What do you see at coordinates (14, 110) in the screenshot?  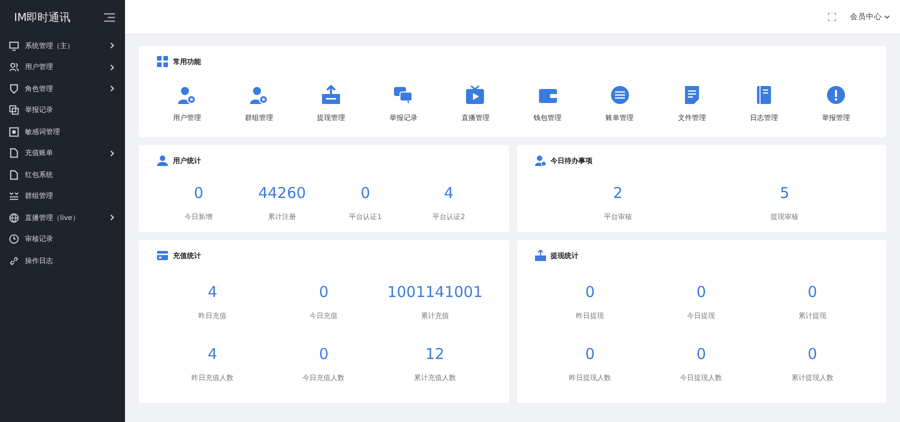 I see `copy-icon` at bounding box center [14, 110].